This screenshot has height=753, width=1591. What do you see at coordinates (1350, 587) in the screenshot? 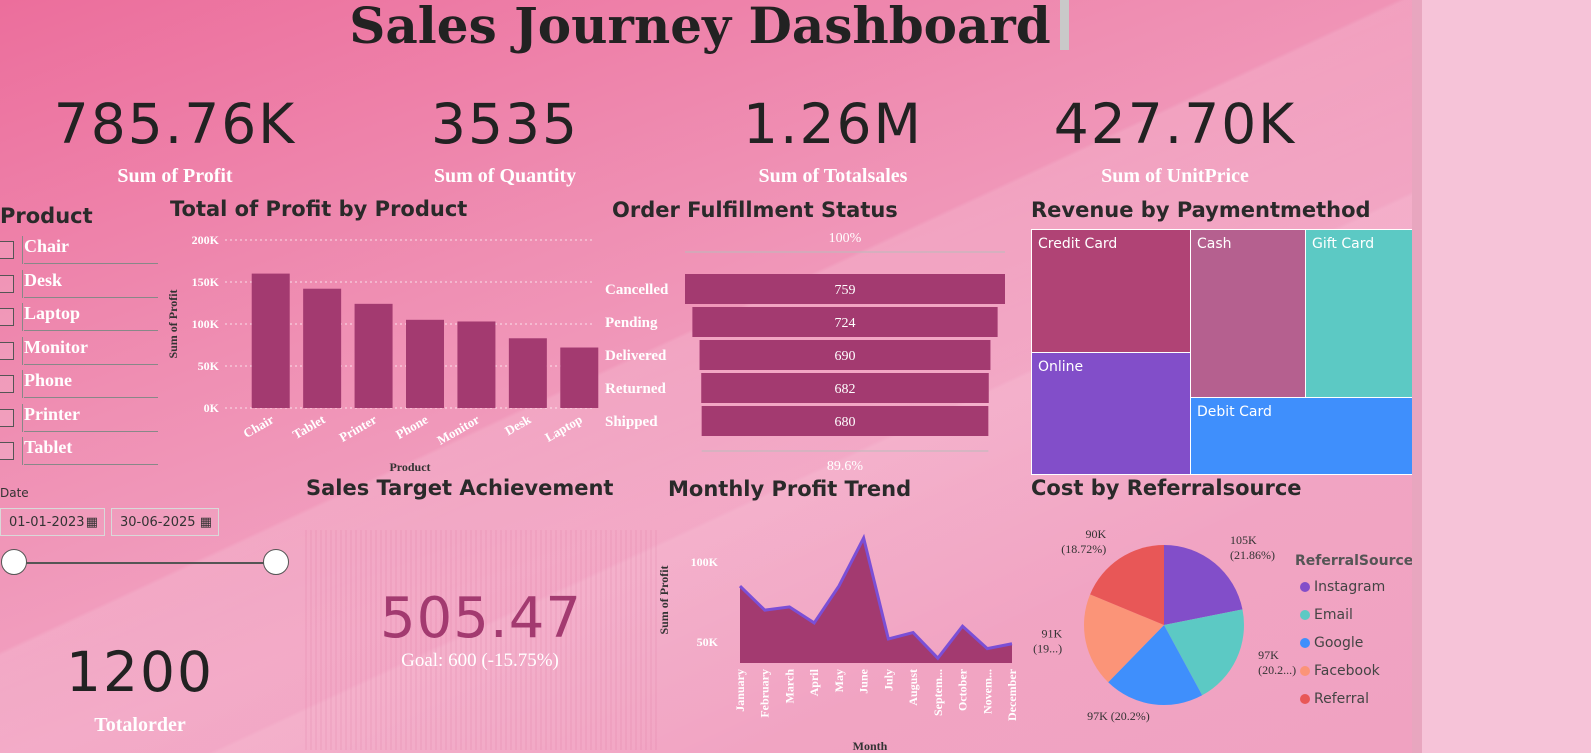
I see `legend-label: Instagram` at bounding box center [1350, 587].